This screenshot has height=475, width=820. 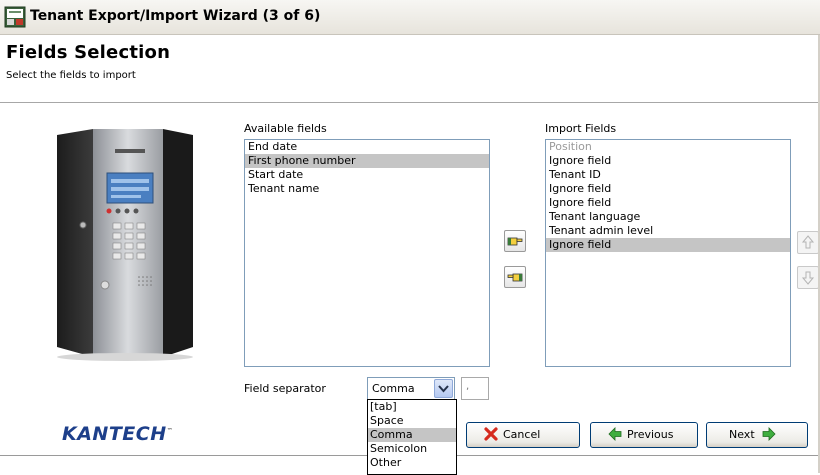 I want to click on logo-text: KANTECH, so click(x=114, y=434).